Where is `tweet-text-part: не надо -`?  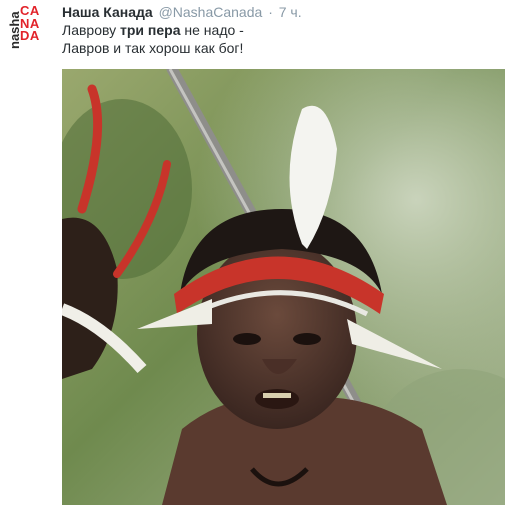 tweet-text-part: не надо - is located at coordinates (212, 30).